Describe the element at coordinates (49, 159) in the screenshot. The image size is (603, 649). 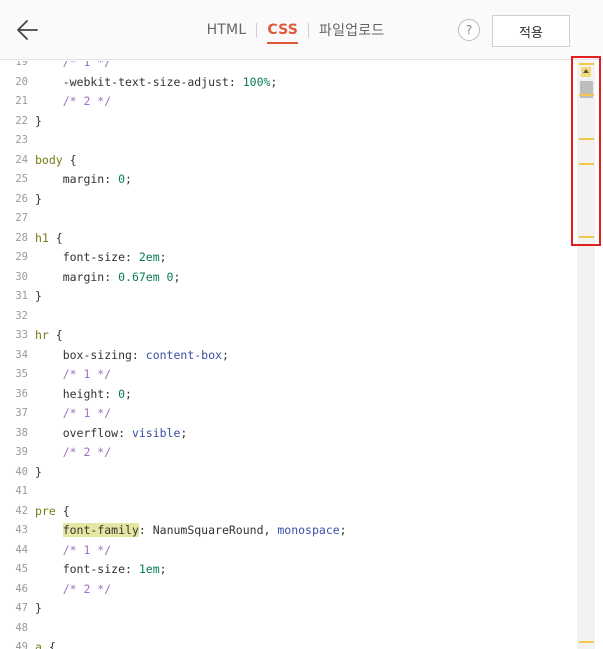
I see `code-token: body` at that location.